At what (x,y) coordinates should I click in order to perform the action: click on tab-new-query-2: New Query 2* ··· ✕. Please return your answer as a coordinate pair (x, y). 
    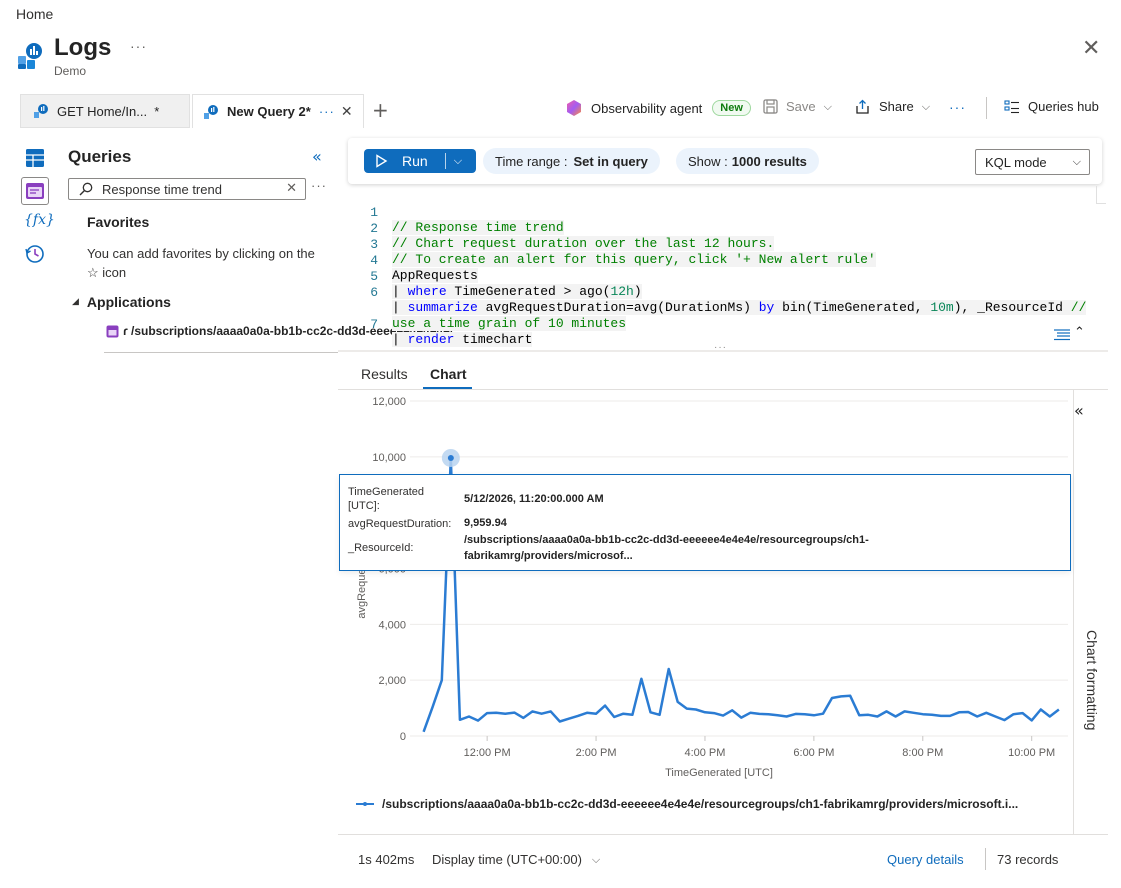
    Looking at the image, I should click on (278, 111).